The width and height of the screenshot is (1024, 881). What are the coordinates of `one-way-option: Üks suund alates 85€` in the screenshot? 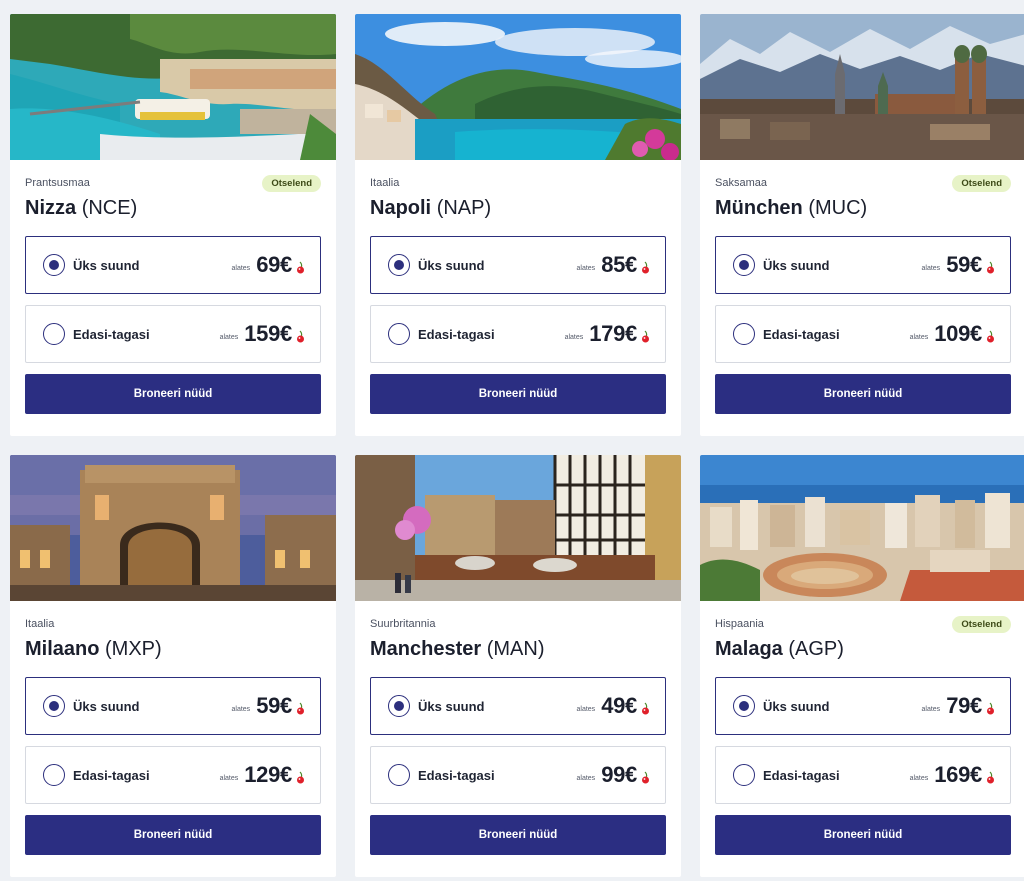 It's located at (518, 265).